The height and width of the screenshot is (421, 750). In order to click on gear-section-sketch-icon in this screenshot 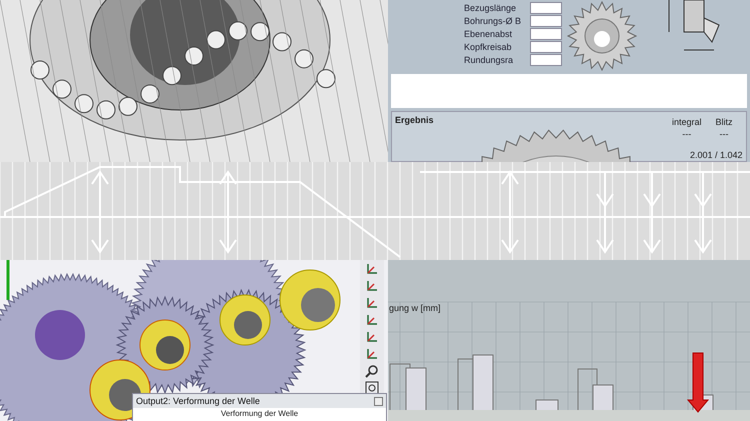, I will do `click(694, 26)`.